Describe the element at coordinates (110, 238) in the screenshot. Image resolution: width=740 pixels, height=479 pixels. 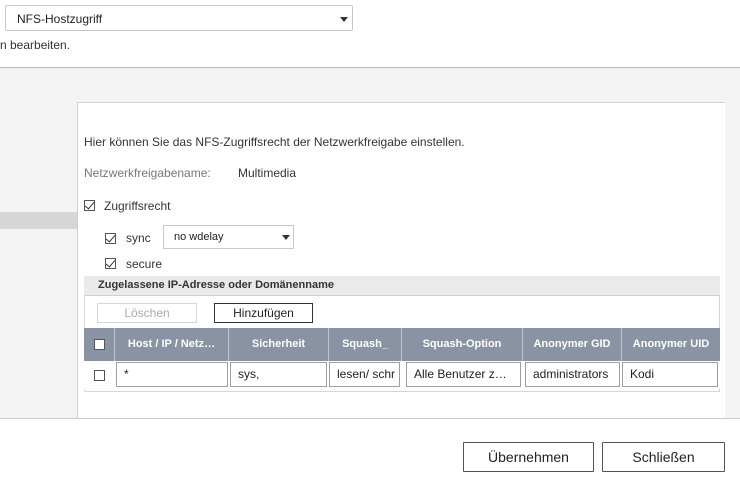
I see `sync-checkbox` at that location.